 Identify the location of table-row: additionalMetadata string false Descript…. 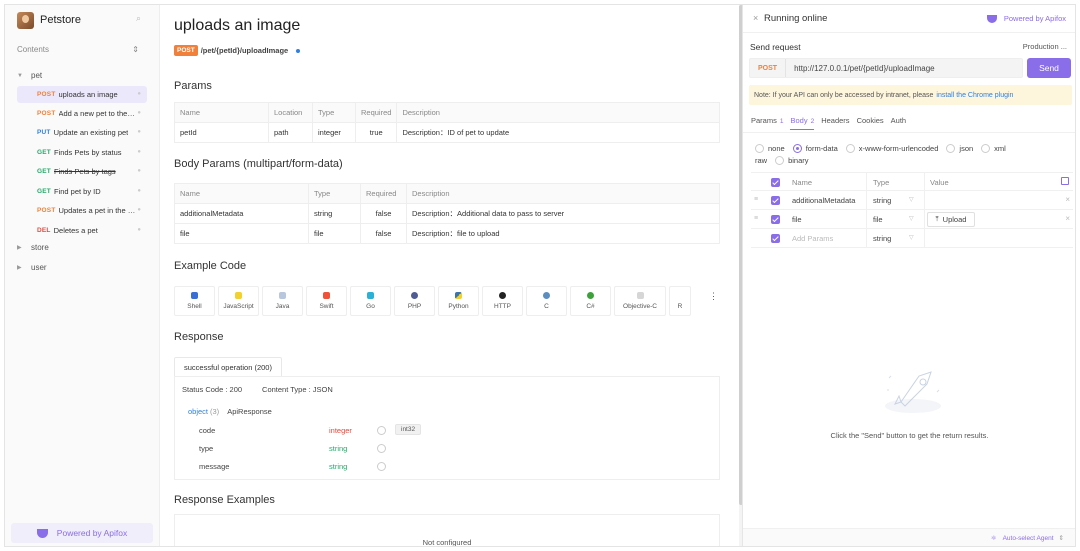
(447, 213).